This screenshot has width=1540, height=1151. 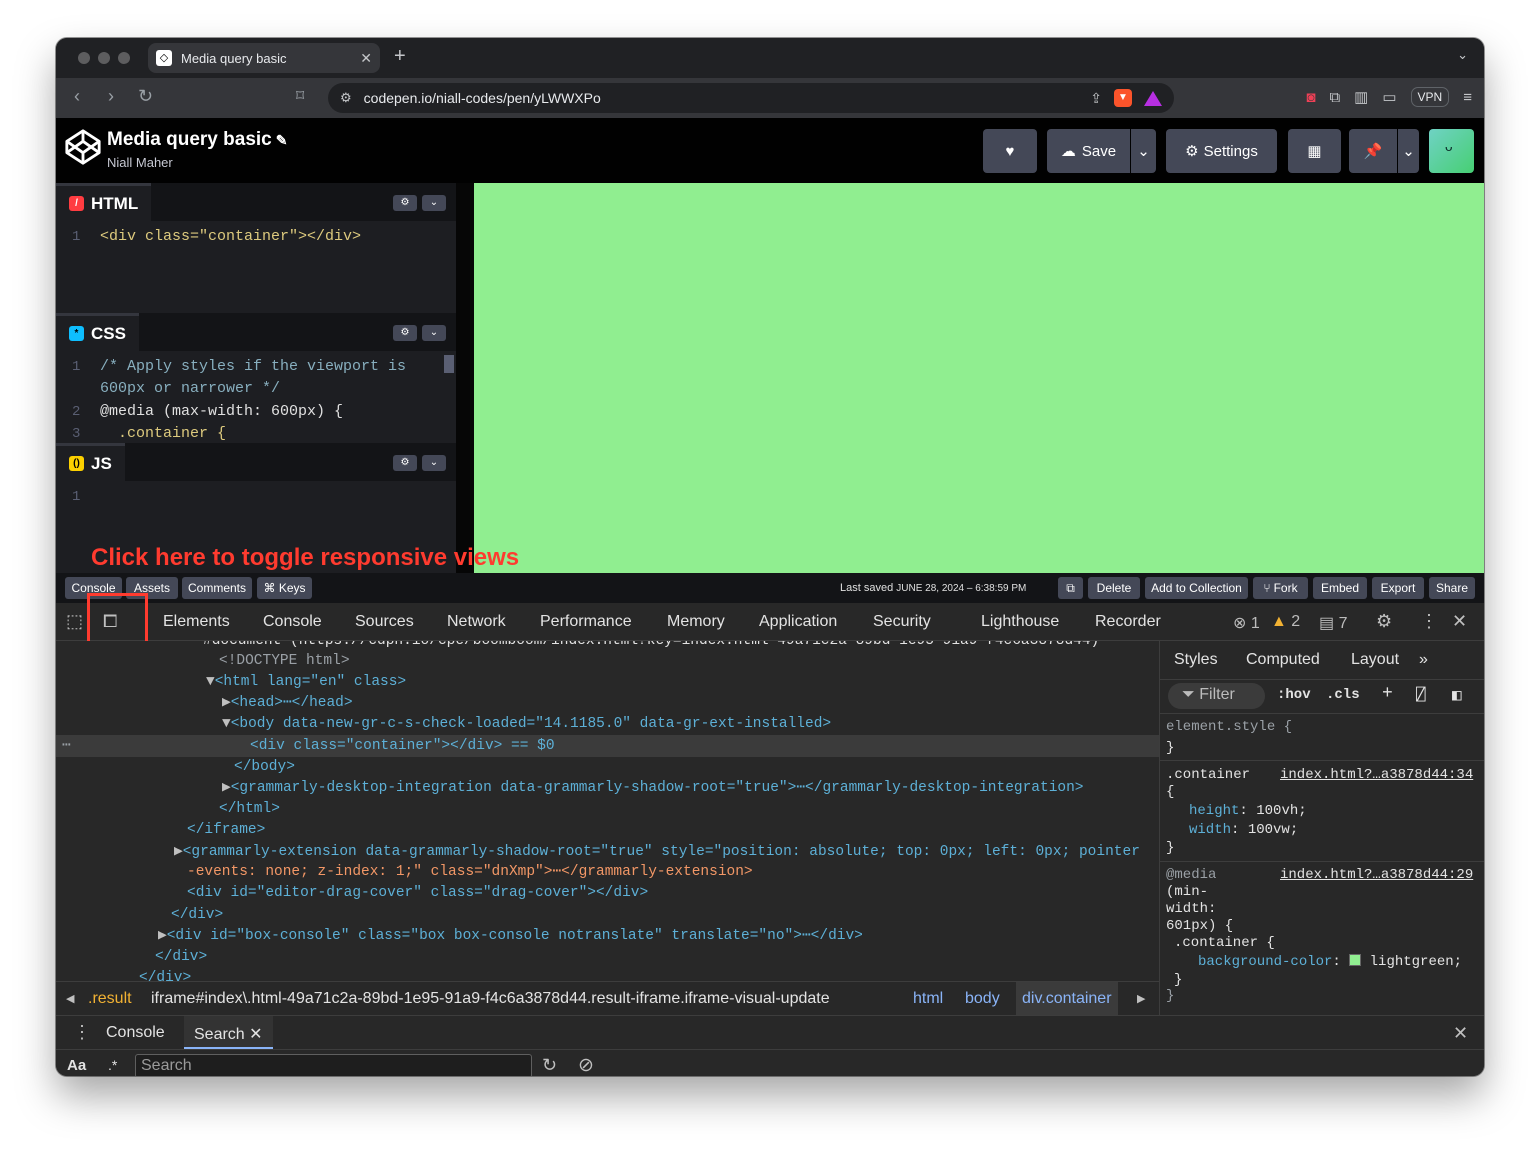 What do you see at coordinates (1208, 775) in the screenshot?
I see `container-selector: .container` at bounding box center [1208, 775].